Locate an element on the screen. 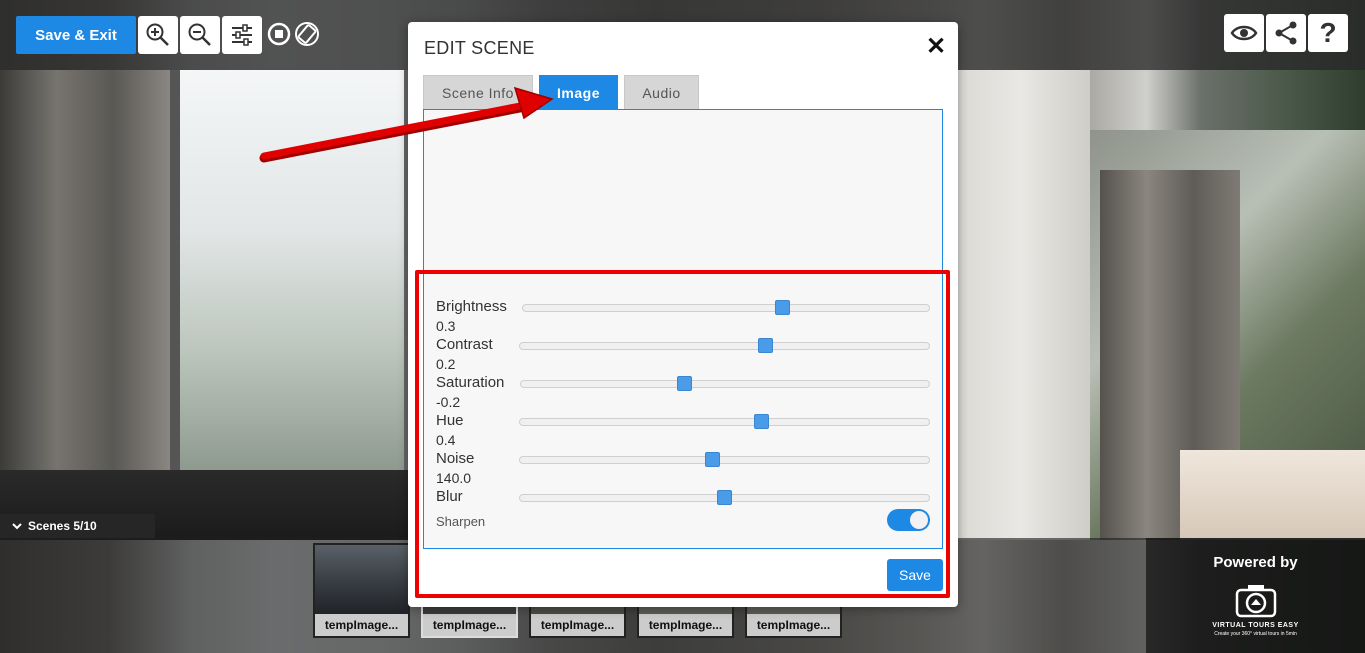 This screenshot has height=653, width=1365. stop-icon is located at coordinates (279, 34).